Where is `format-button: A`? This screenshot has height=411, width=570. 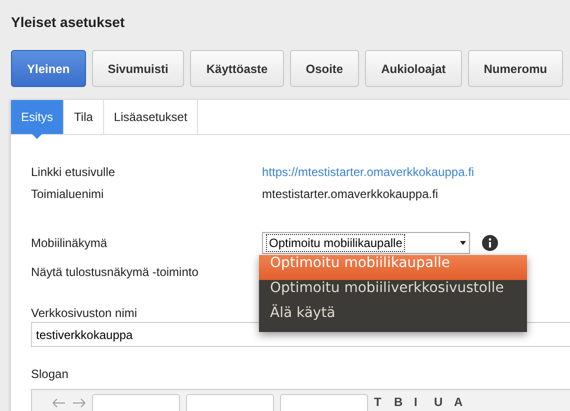 format-button: A is located at coordinates (461, 402).